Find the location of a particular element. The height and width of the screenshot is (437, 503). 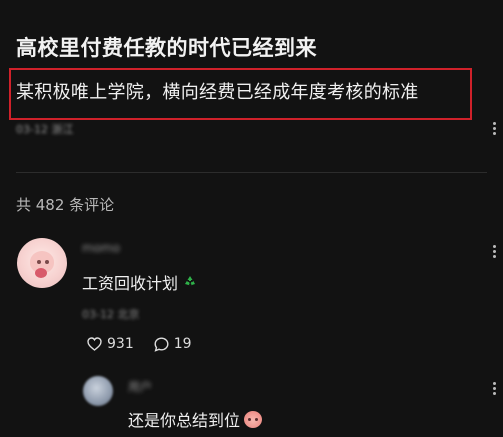

reply-button: 19 is located at coordinates (173, 344).